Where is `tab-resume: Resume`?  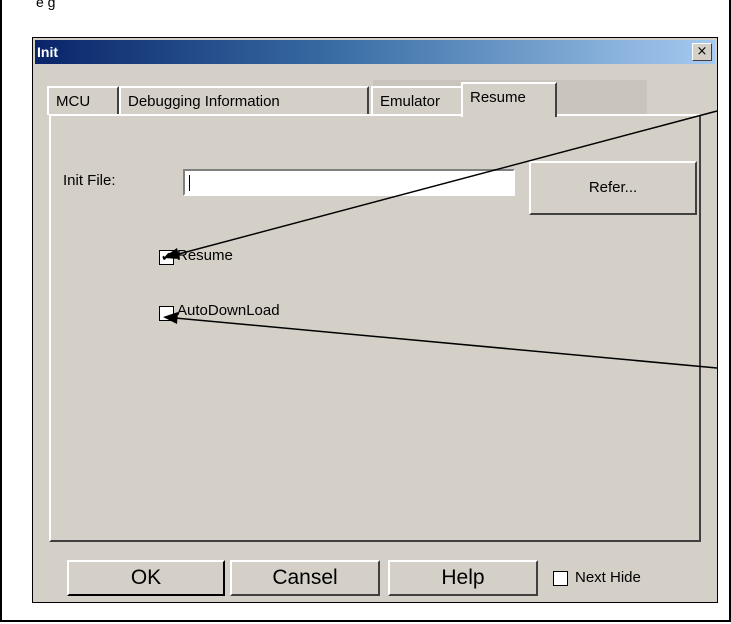 tab-resume: Resume is located at coordinates (509, 99).